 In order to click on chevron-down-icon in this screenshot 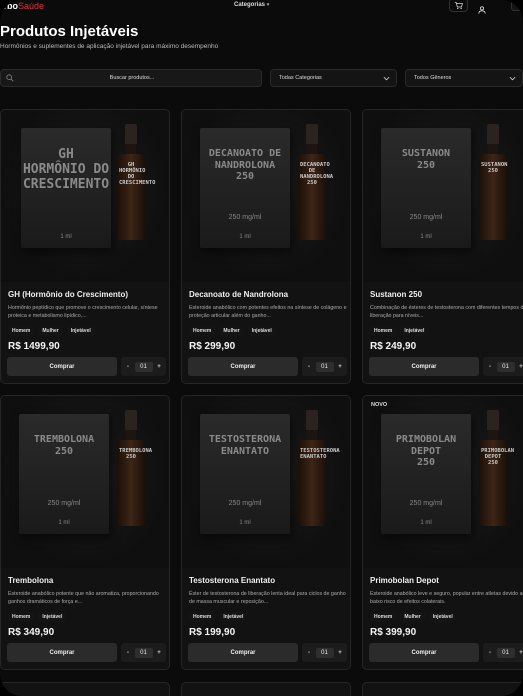, I will do `click(386, 78)`.